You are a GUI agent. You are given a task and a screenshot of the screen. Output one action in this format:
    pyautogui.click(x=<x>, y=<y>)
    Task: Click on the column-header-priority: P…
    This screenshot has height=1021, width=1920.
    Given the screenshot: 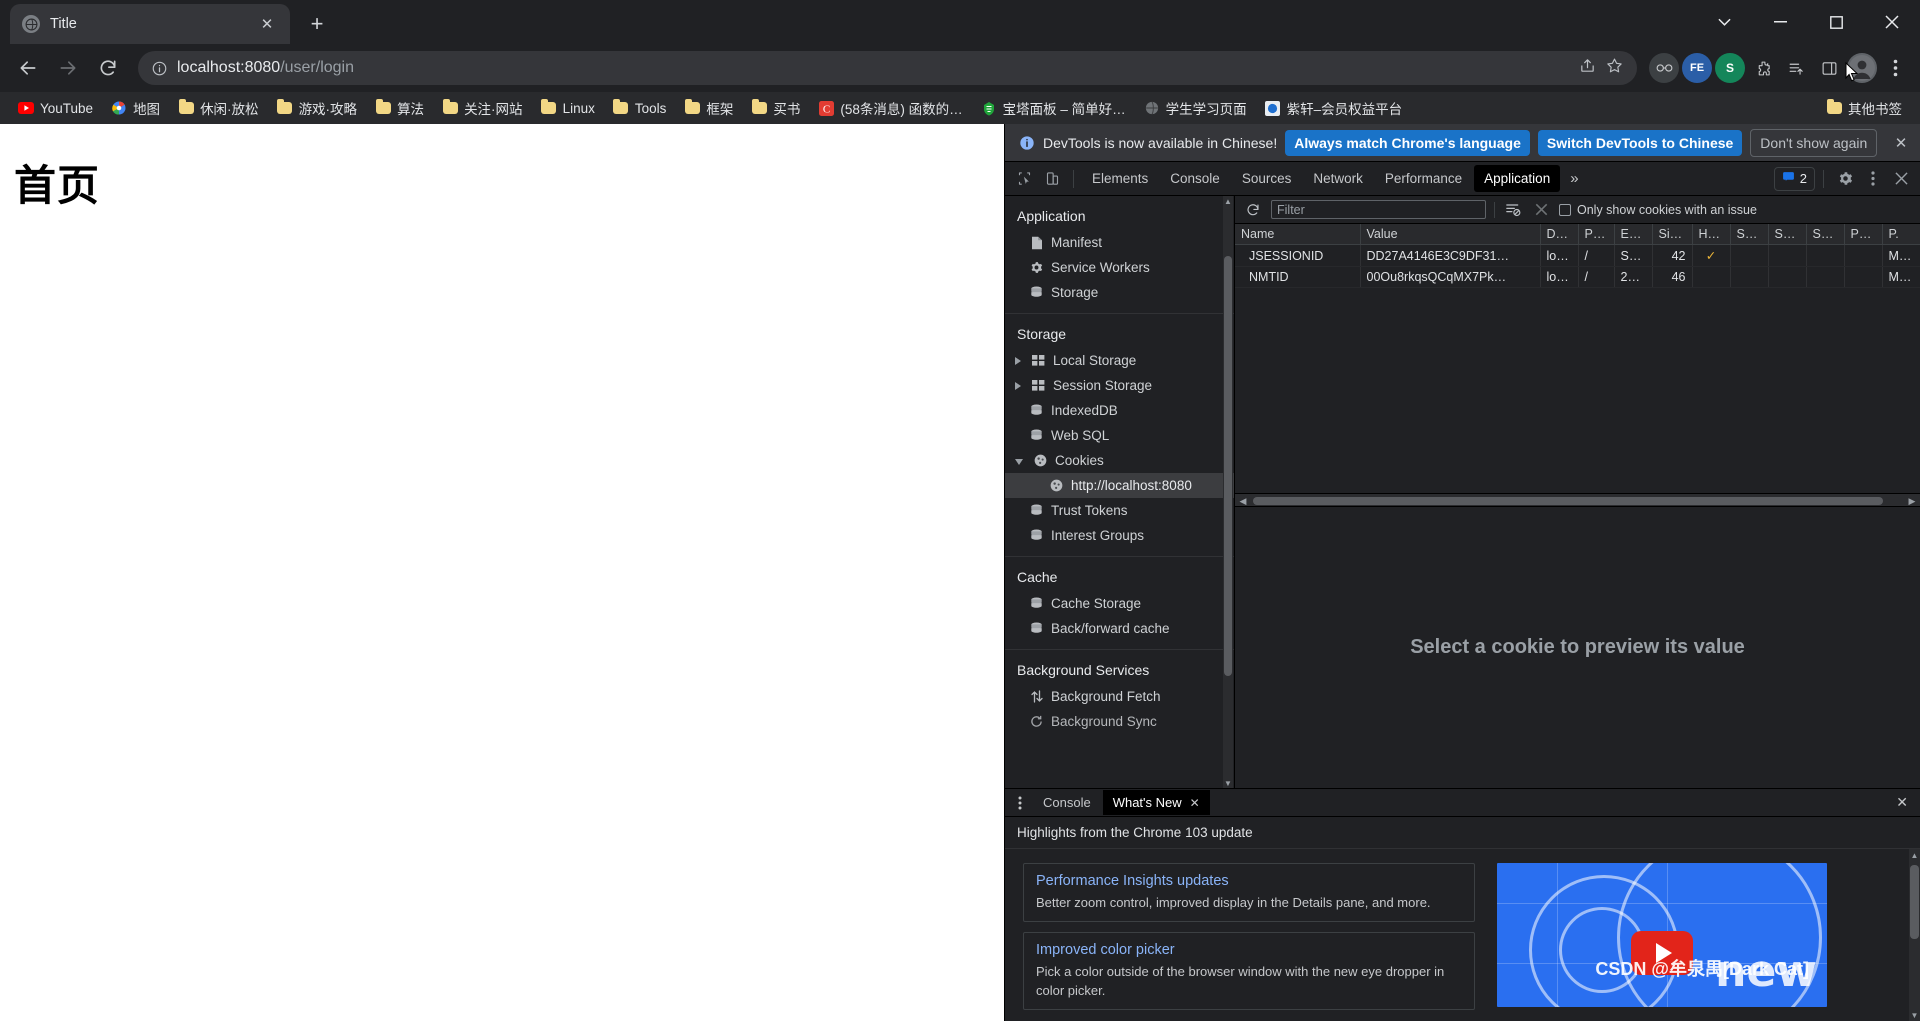 What is the action you would take?
    pyautogui.click(x=1863, y=234)
    